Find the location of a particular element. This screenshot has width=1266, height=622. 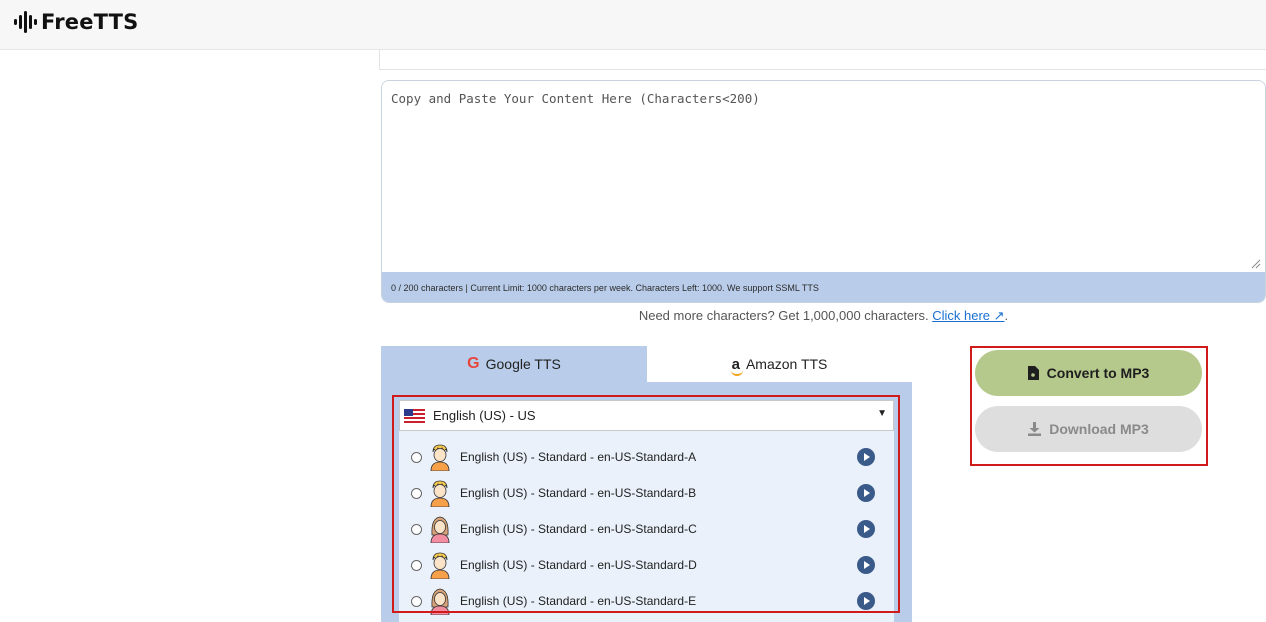

language-select-value: English (US) - US is located at coordinates (484, 415).